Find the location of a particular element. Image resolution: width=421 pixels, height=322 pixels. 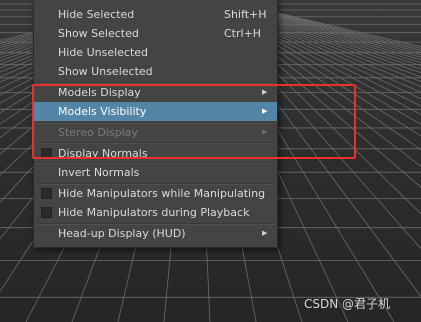

menu-item-label: Models Display is located at coordinates (99, 92).